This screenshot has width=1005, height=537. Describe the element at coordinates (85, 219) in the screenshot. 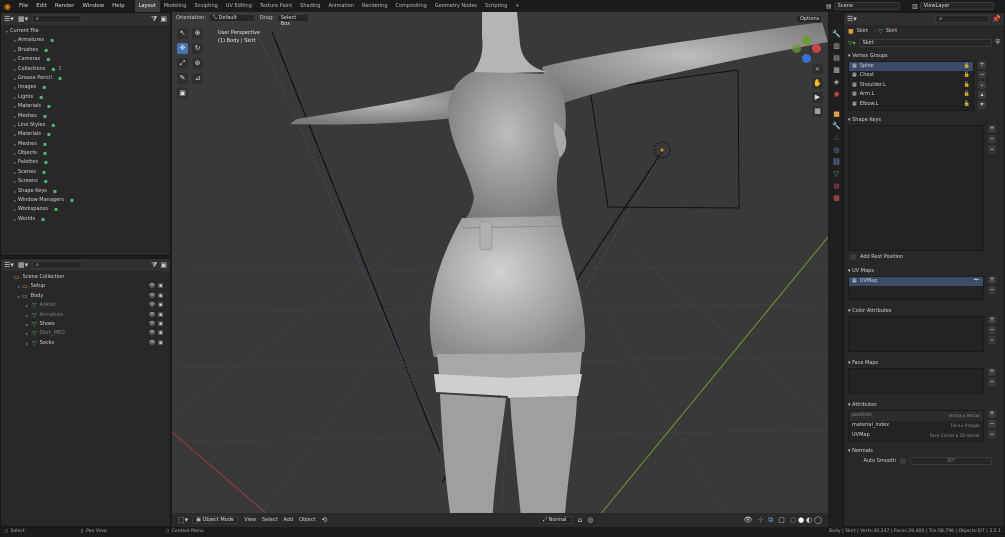

I see `blend-tree-item: ▸ Worlds ▪` at that location.